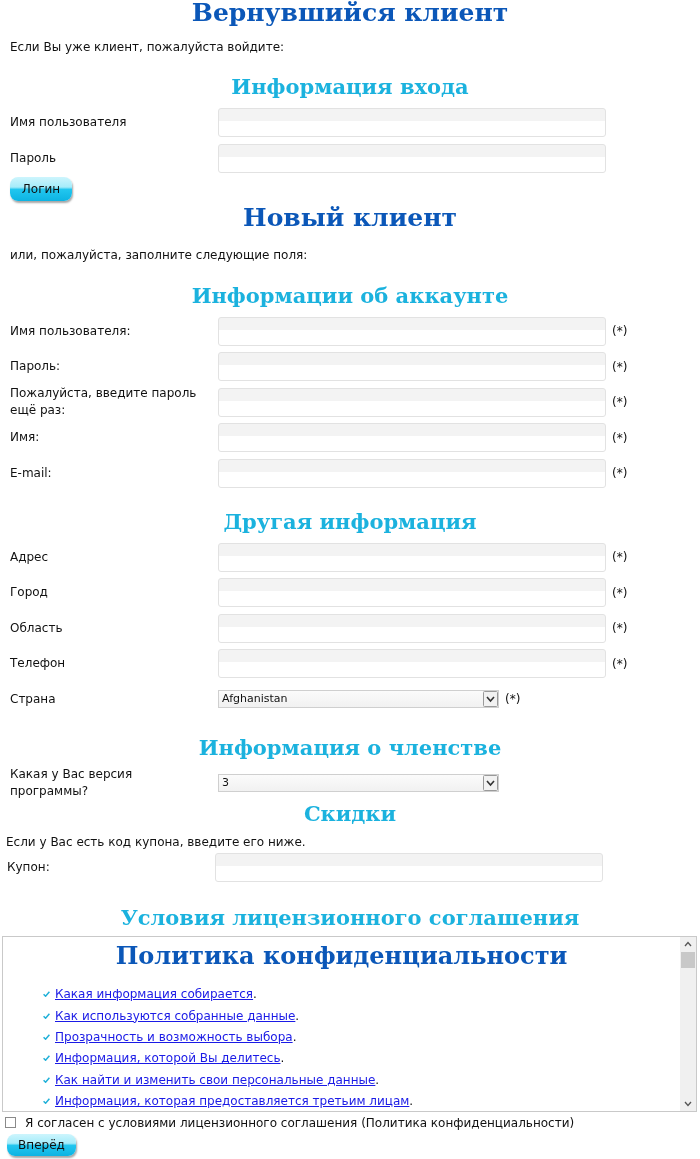 This screenshot has width=700, height=1159. Describe the element at coordinates (217, 1079) in the screenshot. I see `list-item-text: Как найти и изменить свои персональные данные.` at that location.